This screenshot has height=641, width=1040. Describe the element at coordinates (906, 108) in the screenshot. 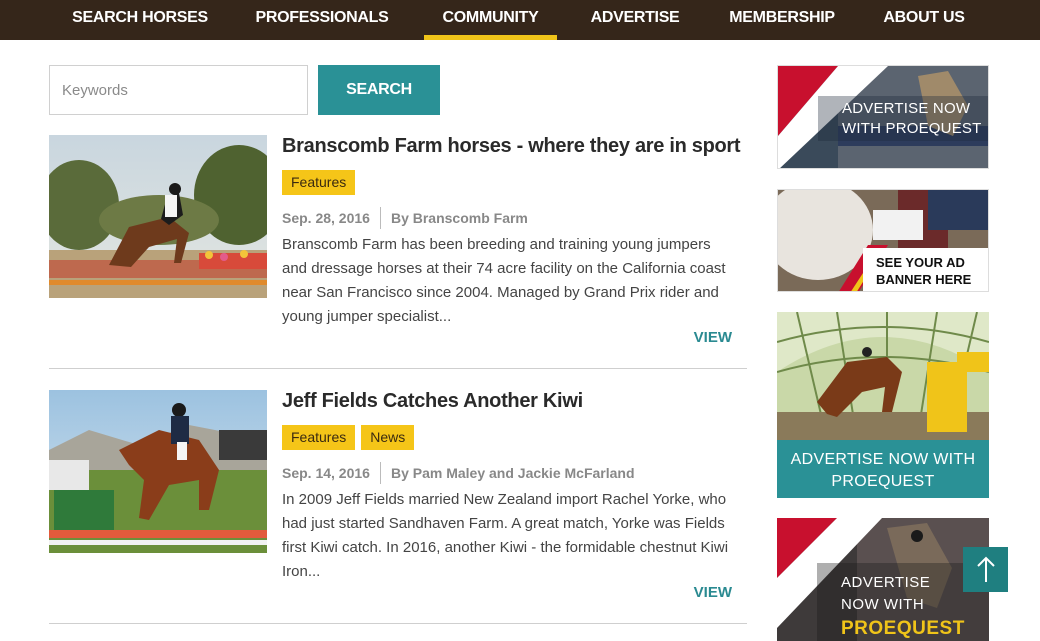

I see `ad-line: ADVERTISE NOW` at that location.